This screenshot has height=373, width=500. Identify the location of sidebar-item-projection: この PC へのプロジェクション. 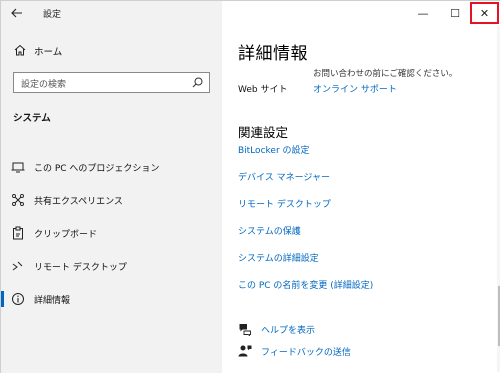
(111, 167).